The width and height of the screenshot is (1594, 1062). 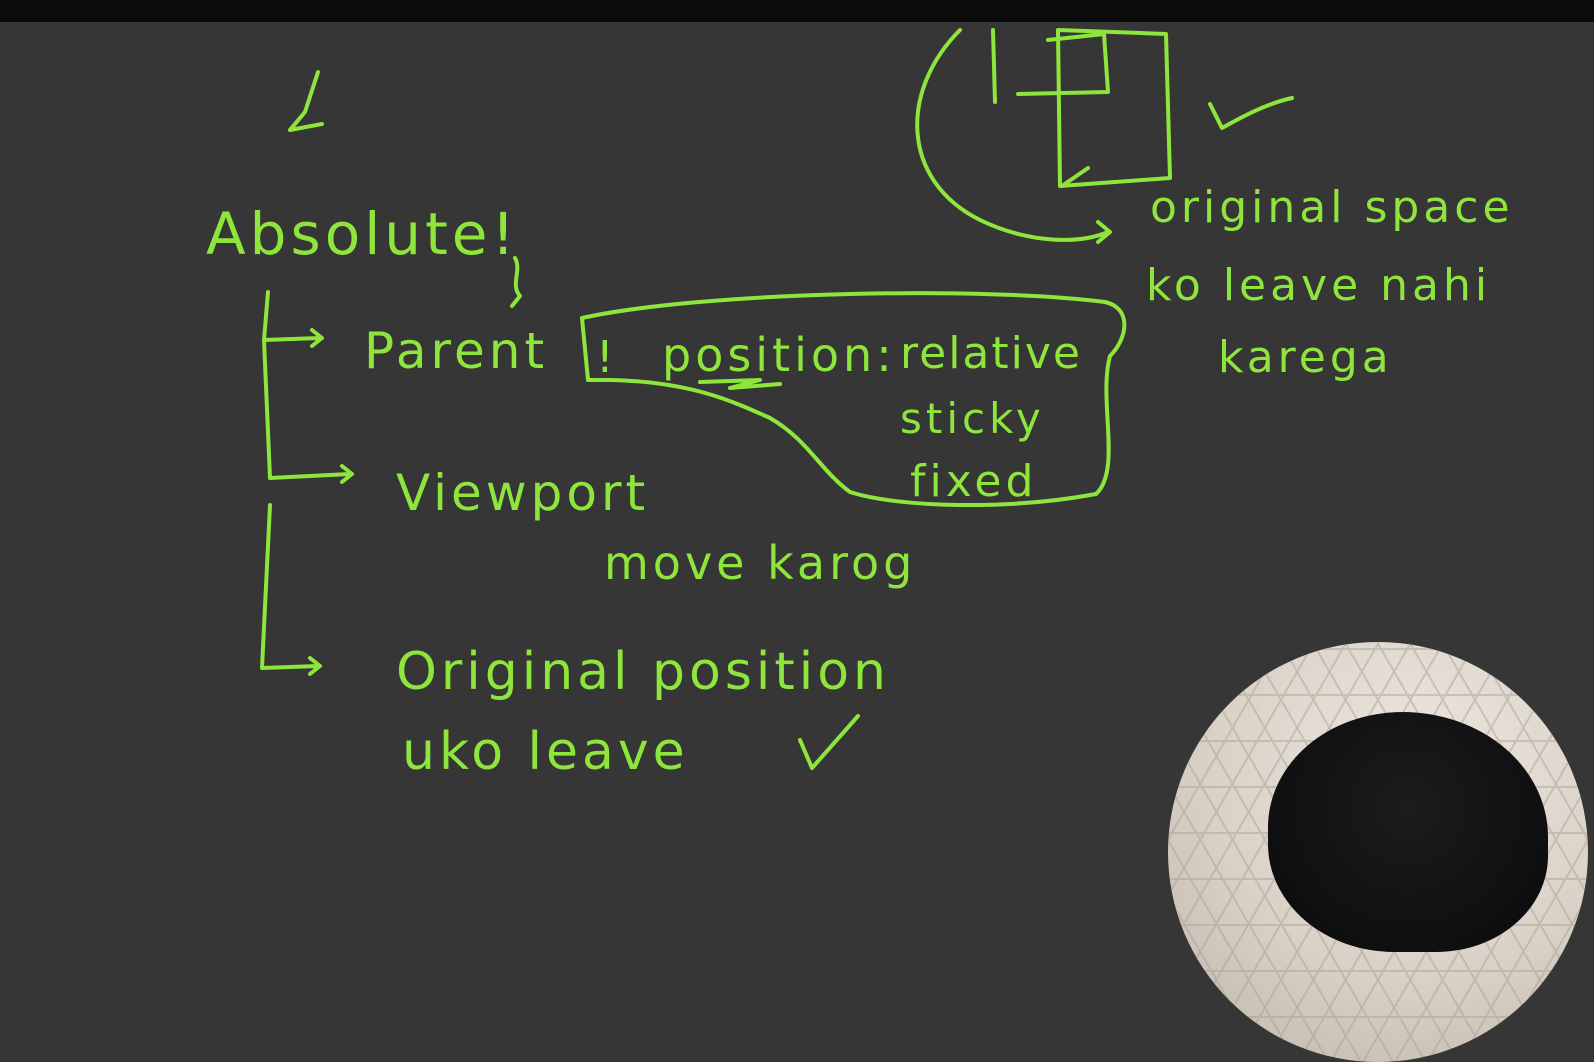 What do you see at coordinates (362, 234) in the screenshot?
I see `heading-absolute: Absolute!` at bounding box center [362, 234].